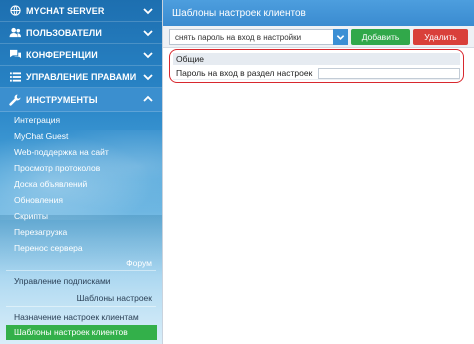 The height and width of the screenshot is (344, 474). I want to click on sidebar-item-logs: Просмотр протоколов, so click(57, 168).